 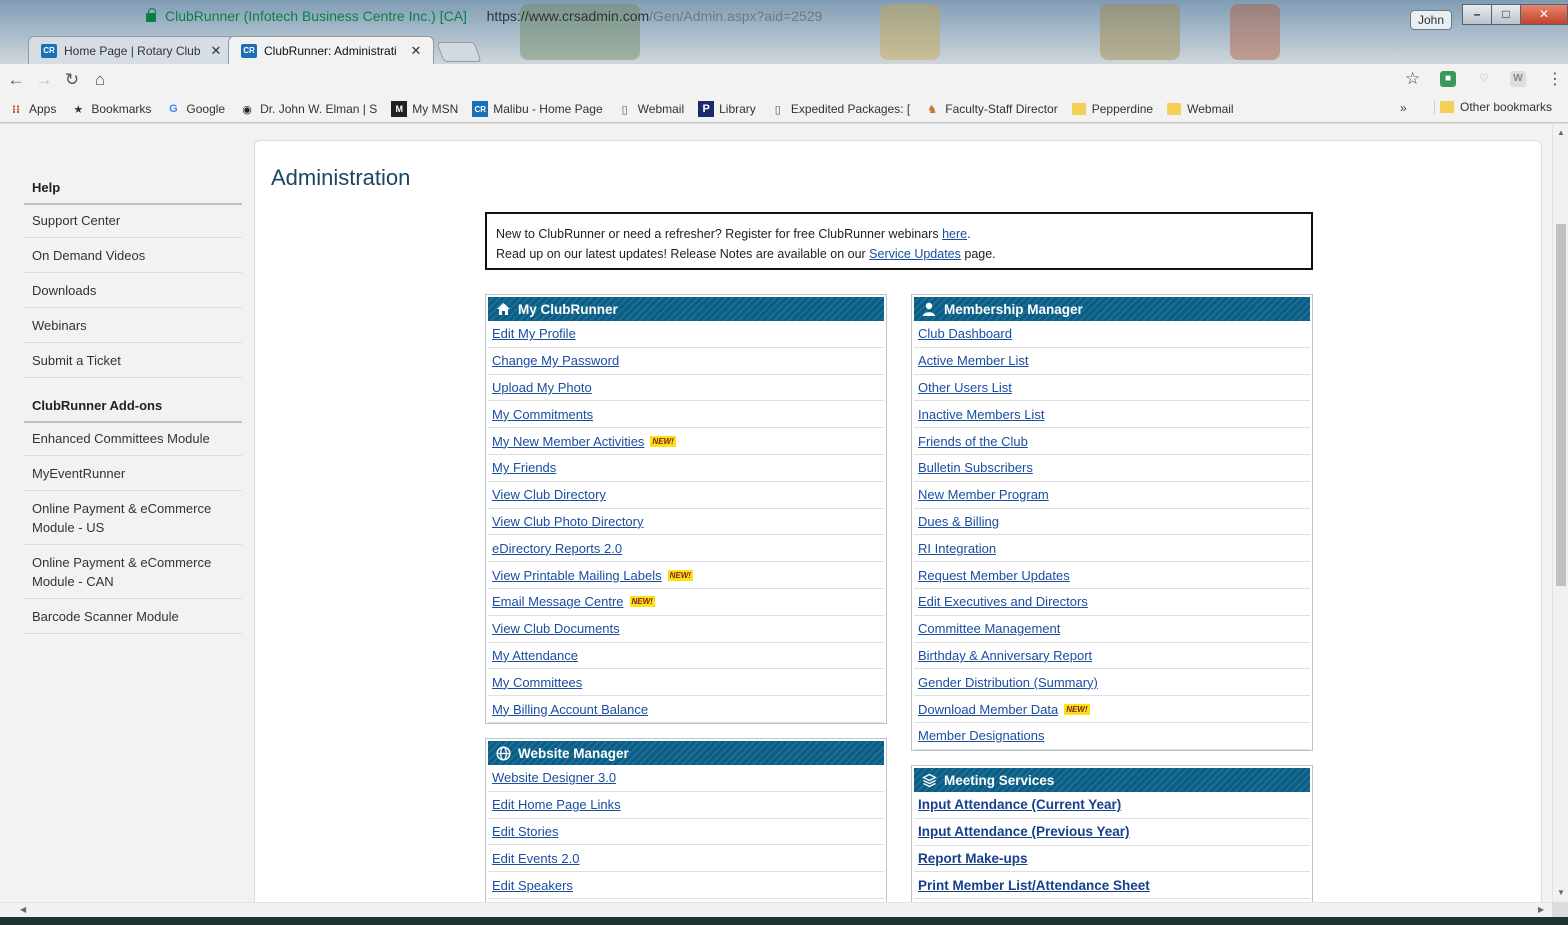 I want to click on service-updates-link: Service Updates, so click(x=915, y=254).